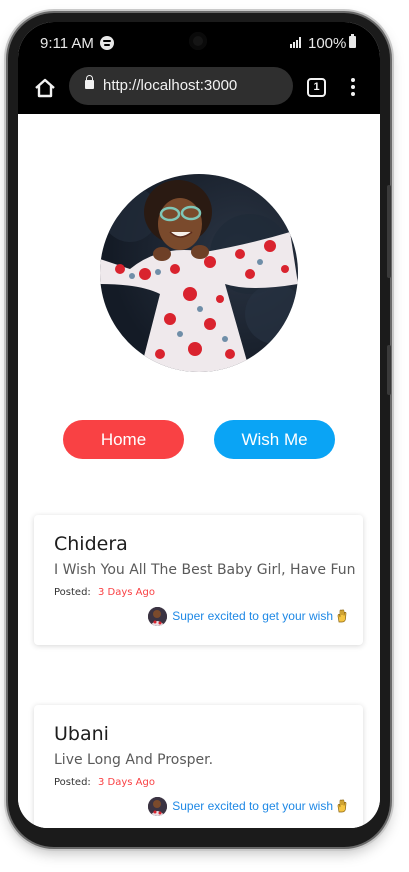 The image size is (409, 872). What do you see at coordinates (170, 85) in the screenshot?
I see `url-text: http://localhost:3000` at bounding box center [170, 85].